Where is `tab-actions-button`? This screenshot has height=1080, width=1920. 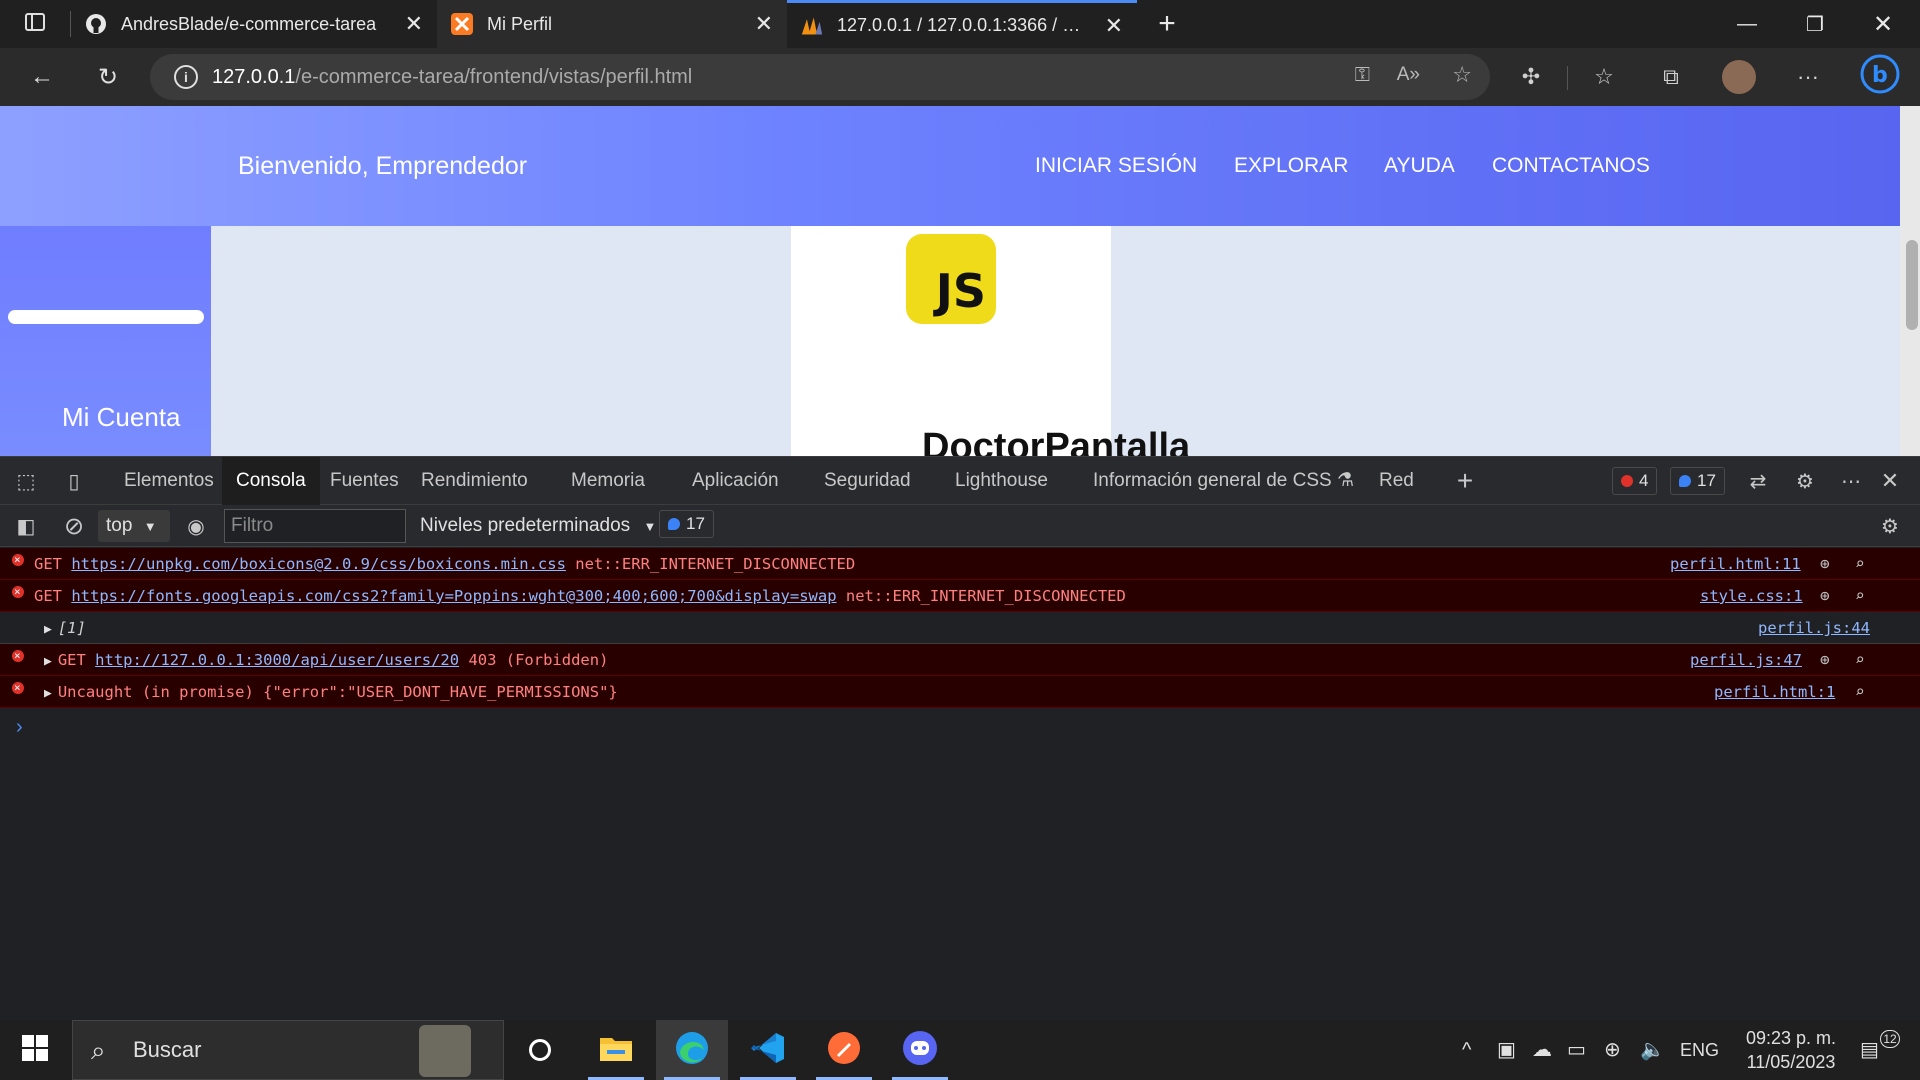 tab-actions-button is located at coordinates (35, 24).